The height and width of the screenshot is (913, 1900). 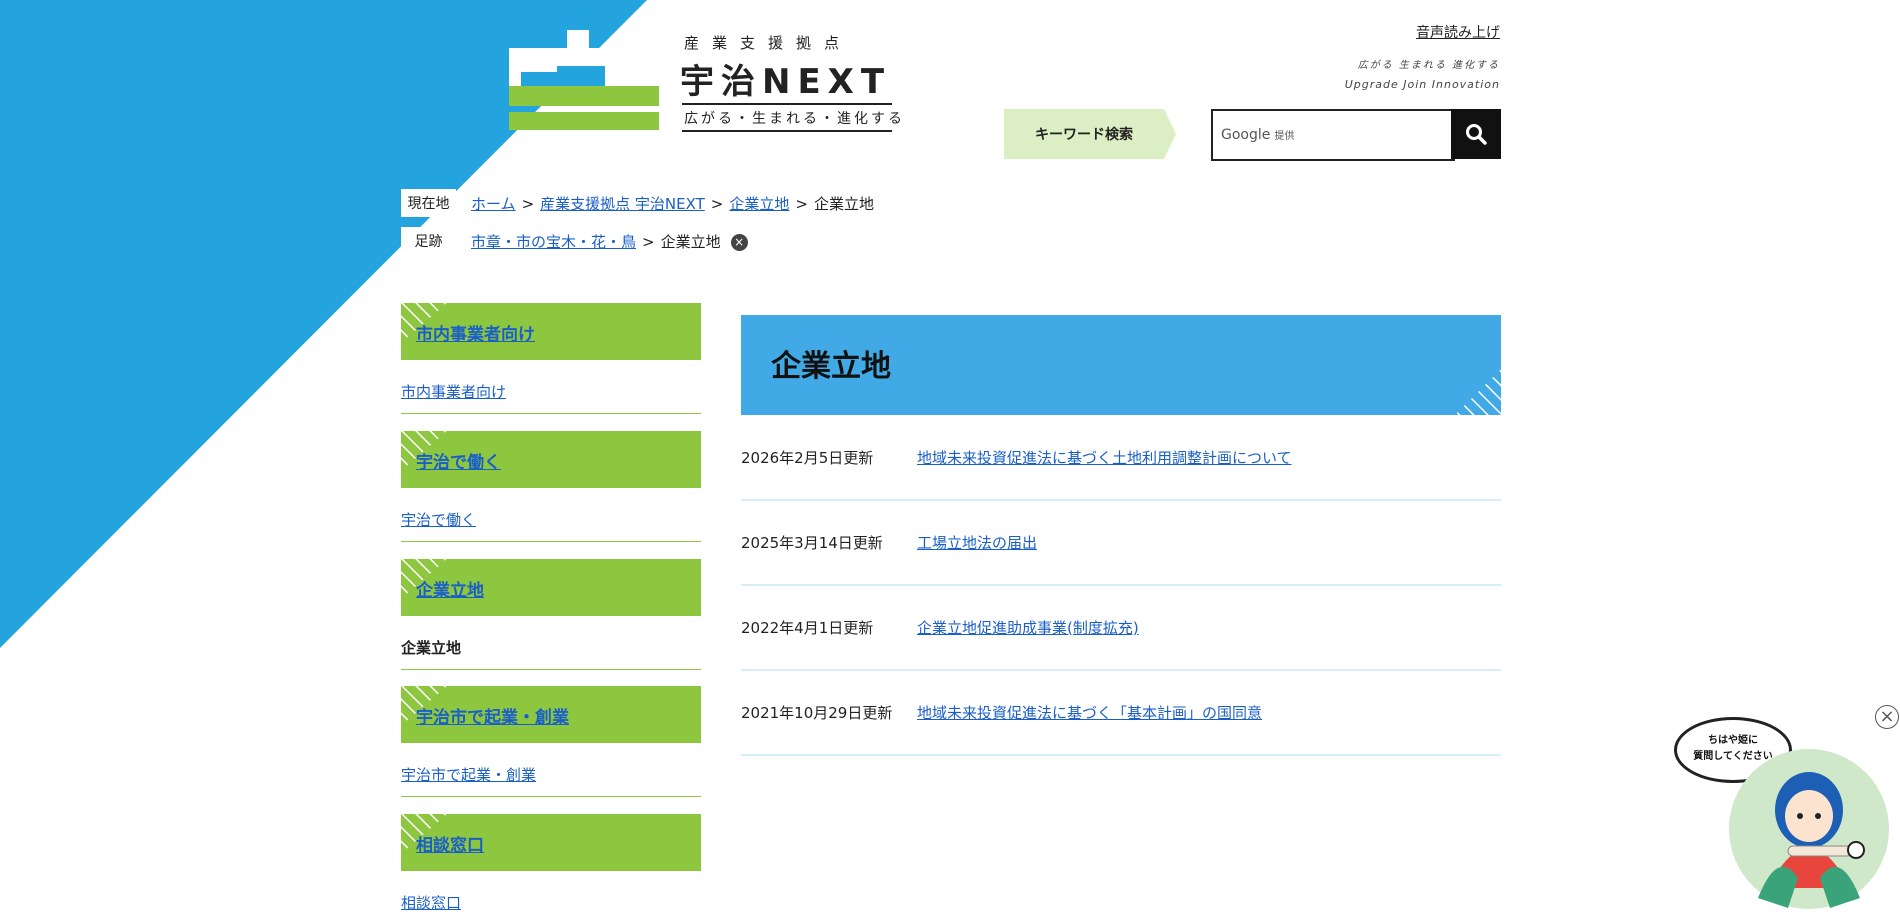 I want to click on sidebar-item-shinai: 市内事業者向け, so click(x=453, y=391).